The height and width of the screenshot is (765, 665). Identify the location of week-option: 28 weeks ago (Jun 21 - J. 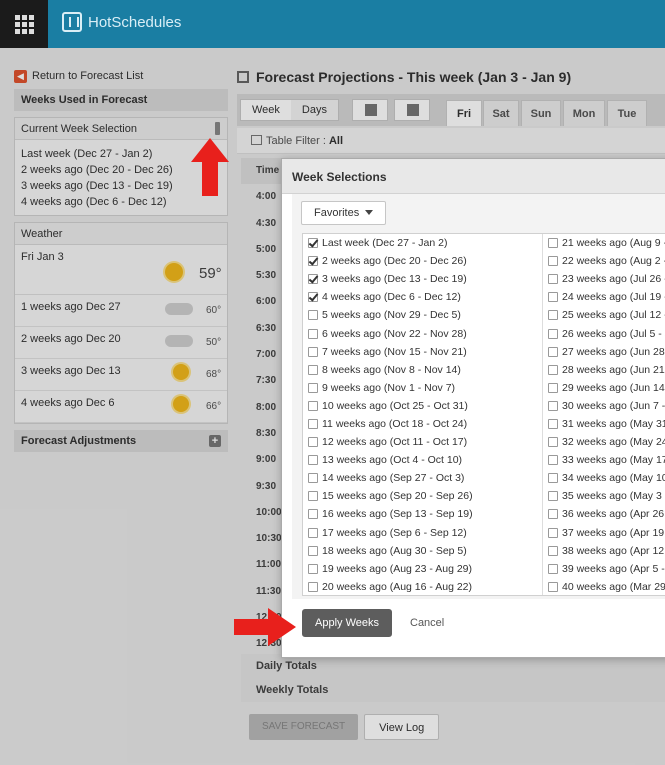
(604, 370).